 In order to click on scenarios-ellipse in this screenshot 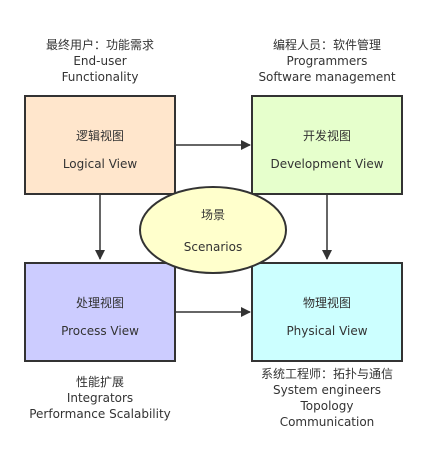, I will do `click(213, 230)`.